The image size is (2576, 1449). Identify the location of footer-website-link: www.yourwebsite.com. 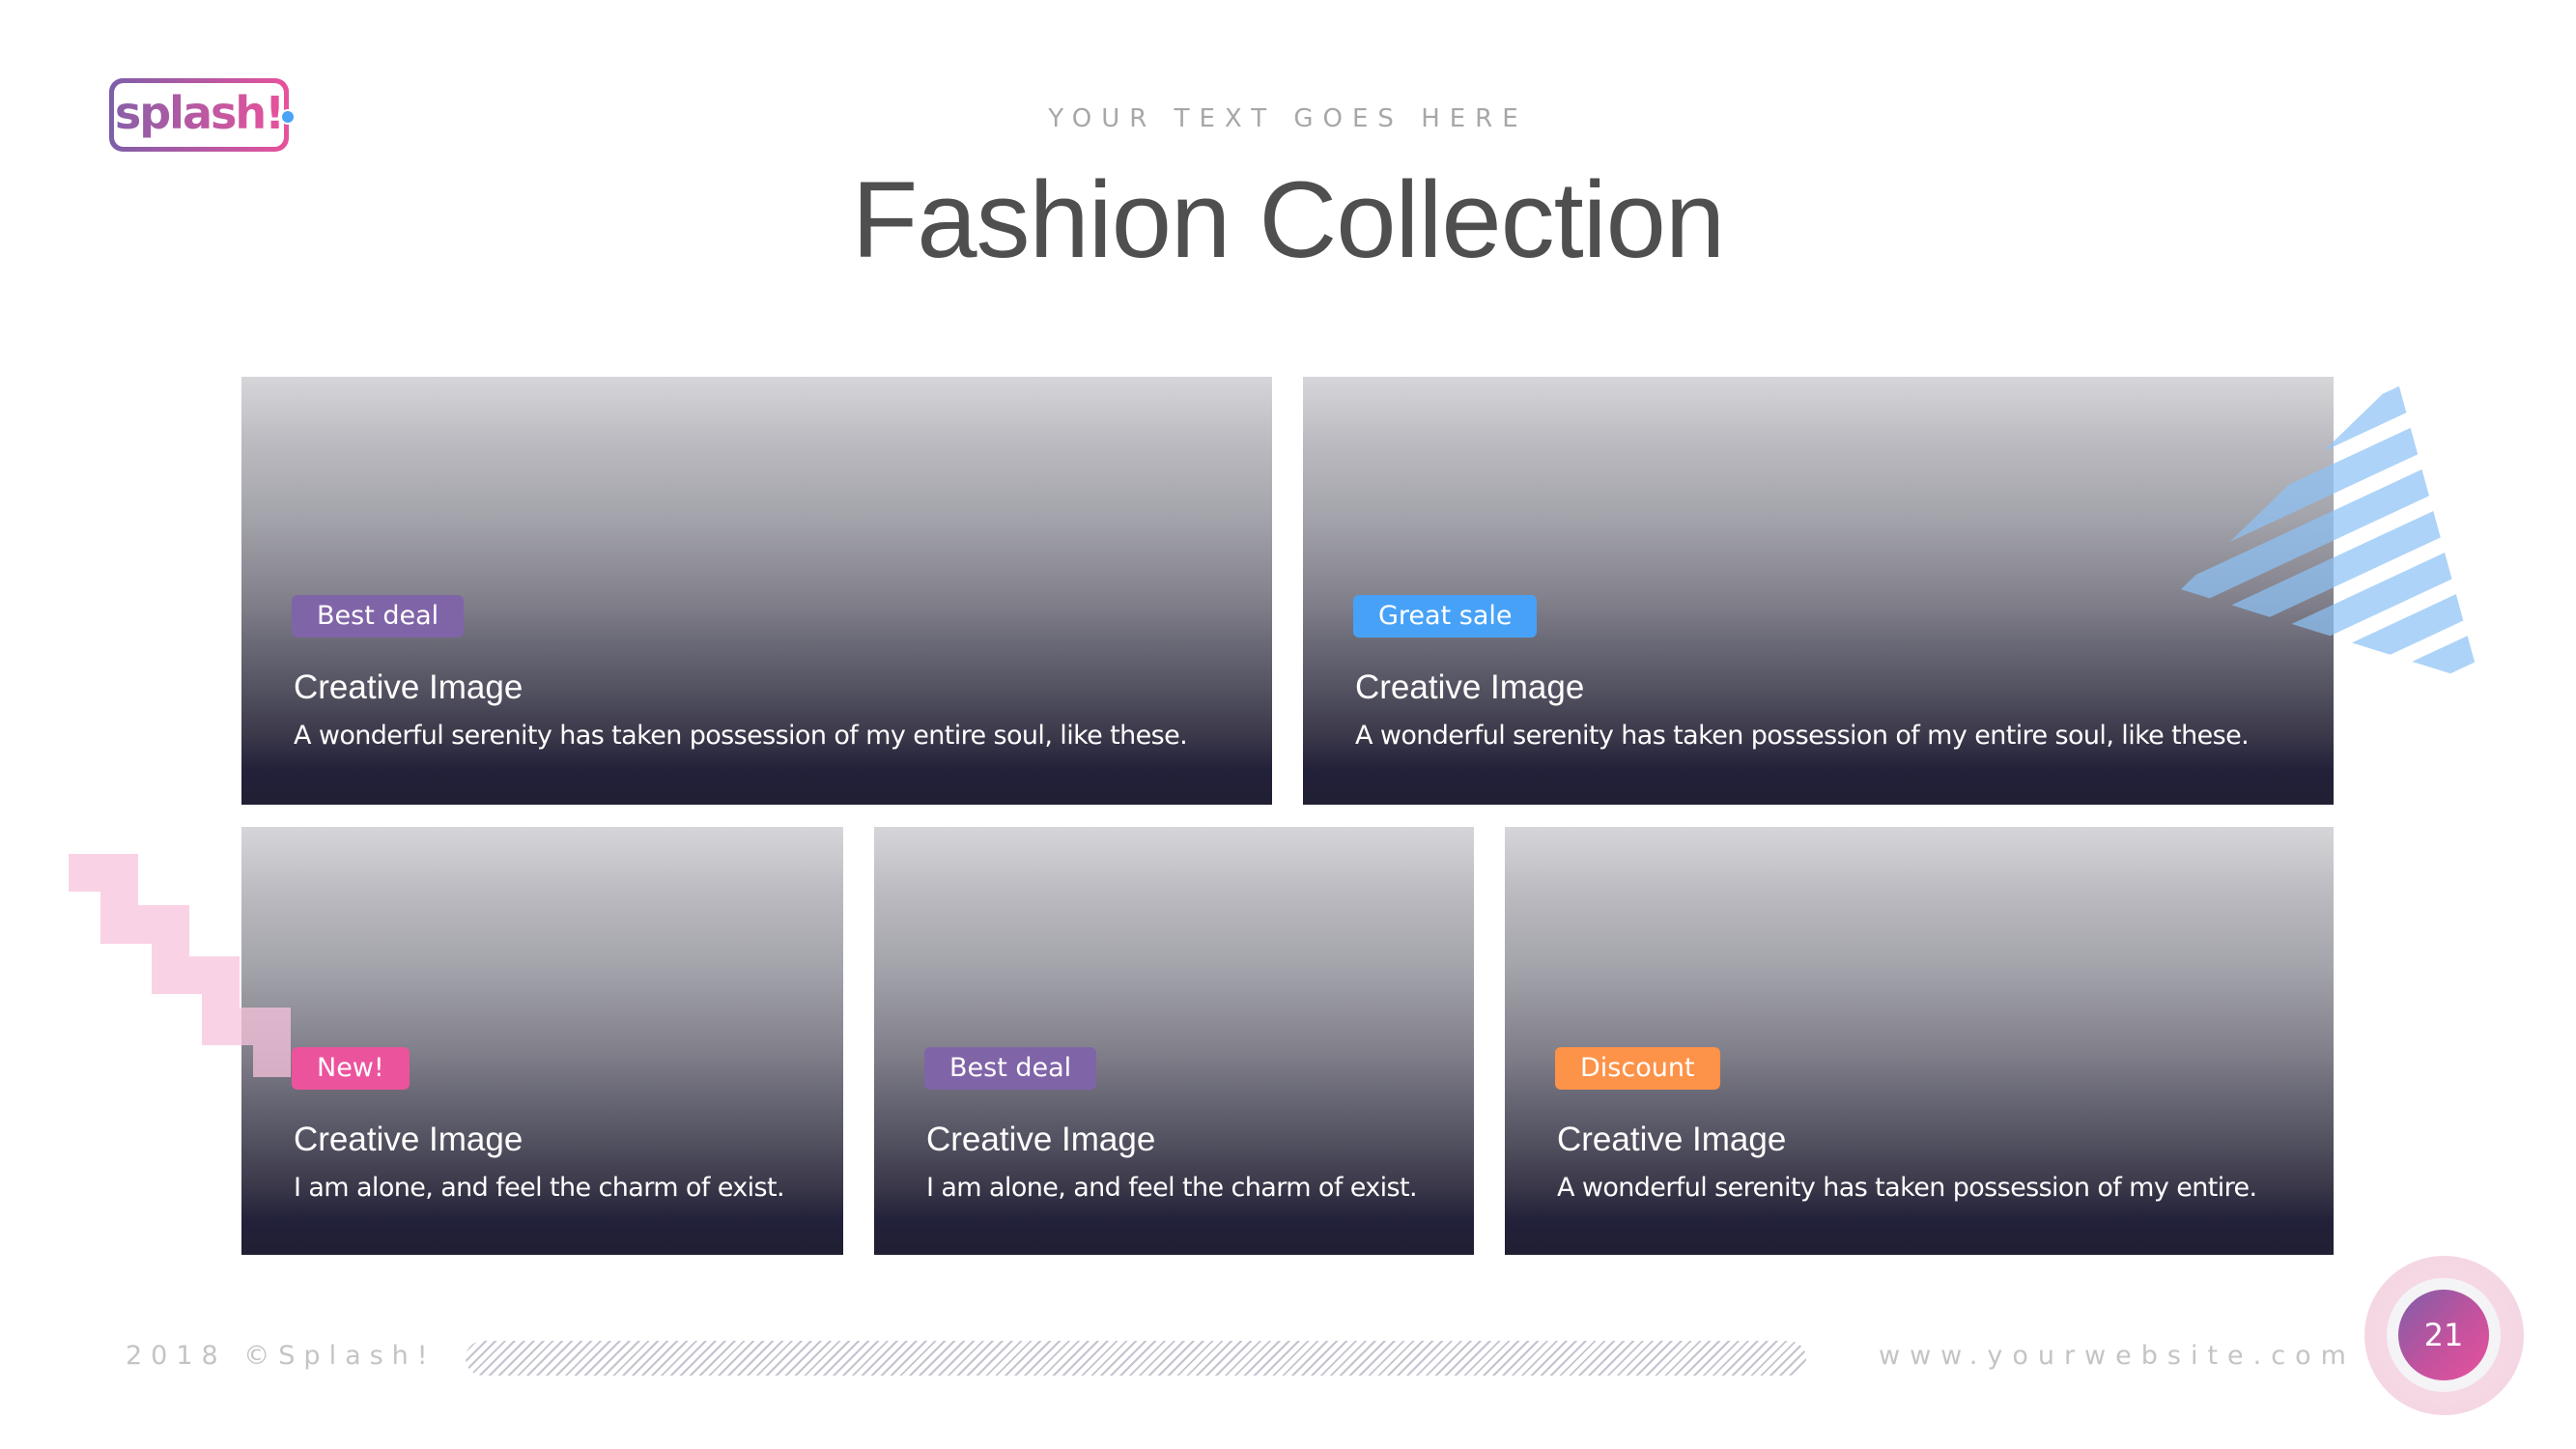
(2117, 1356).